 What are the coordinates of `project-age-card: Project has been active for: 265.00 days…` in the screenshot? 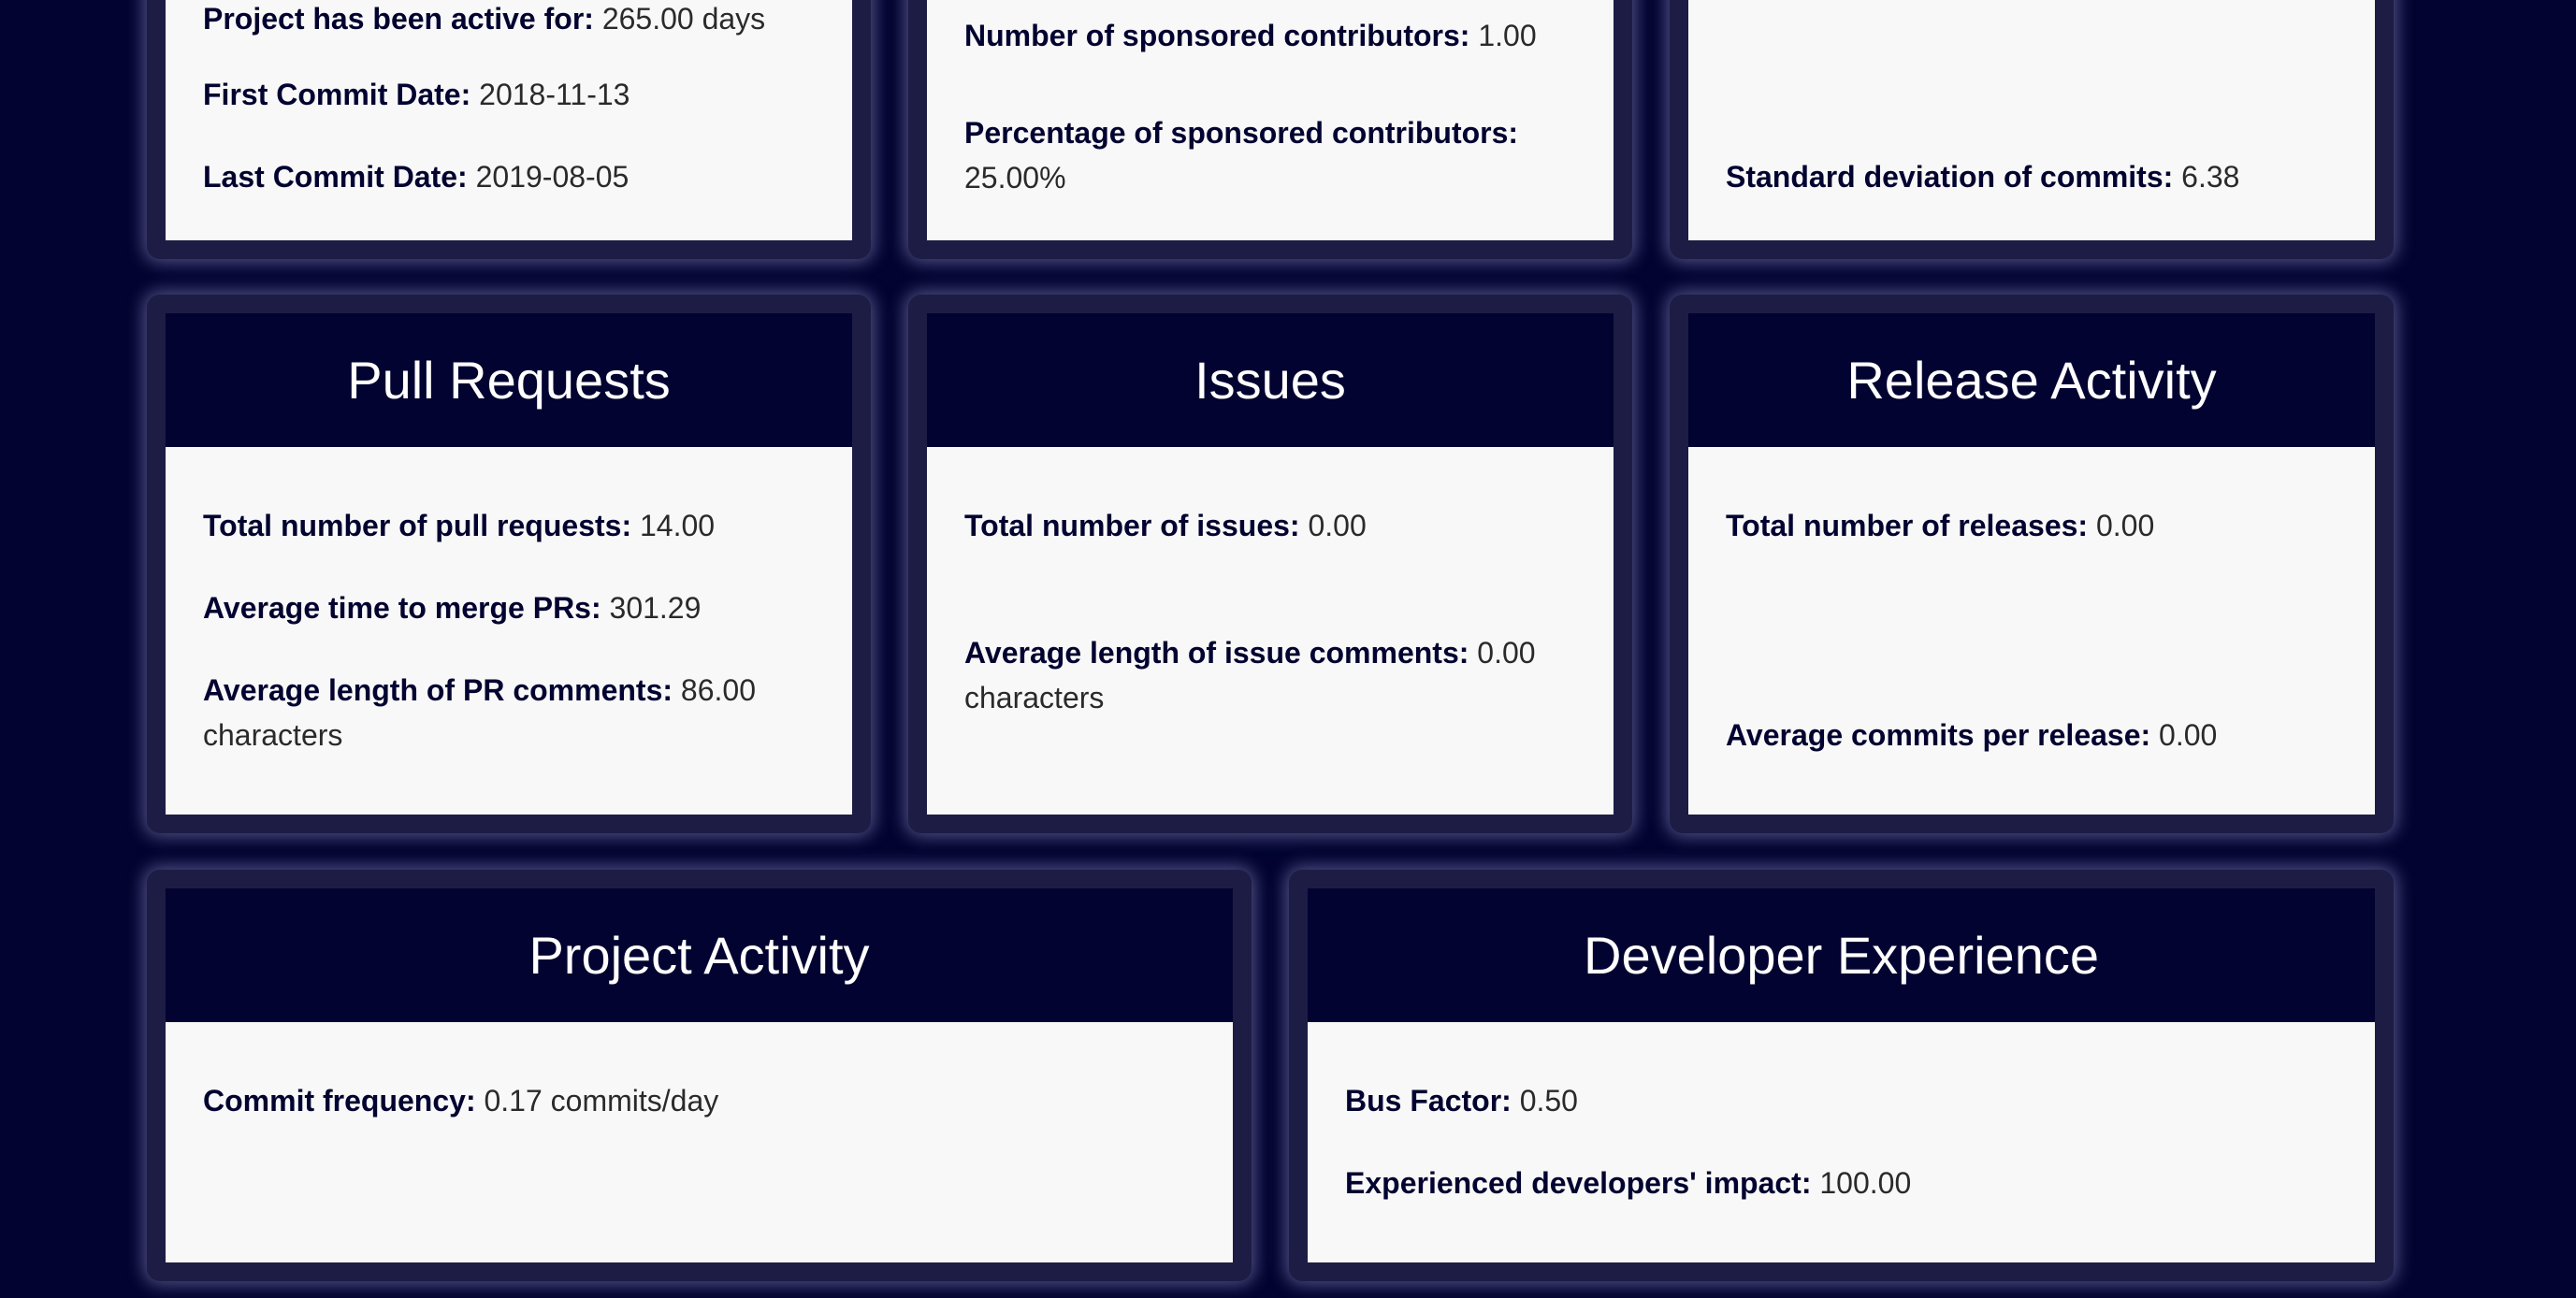 It's located at (509, 129).